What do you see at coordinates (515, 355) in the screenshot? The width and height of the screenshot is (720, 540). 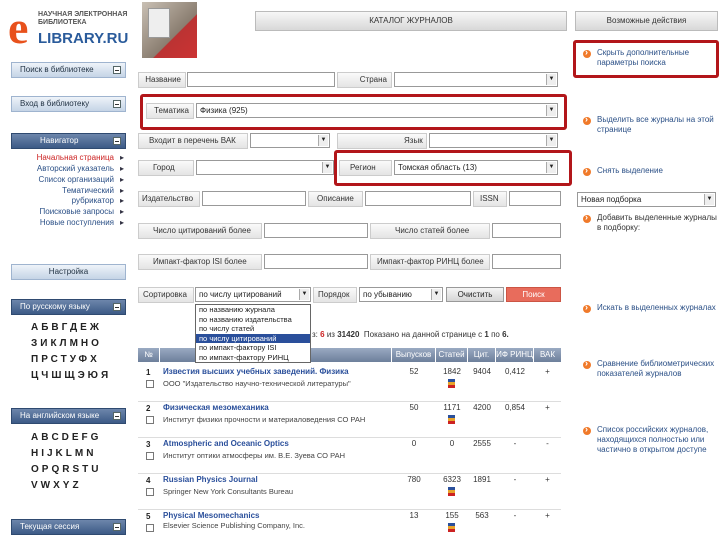 I see `col-if-header: ИФ РИНЦ` at bounding box center [515, 355].